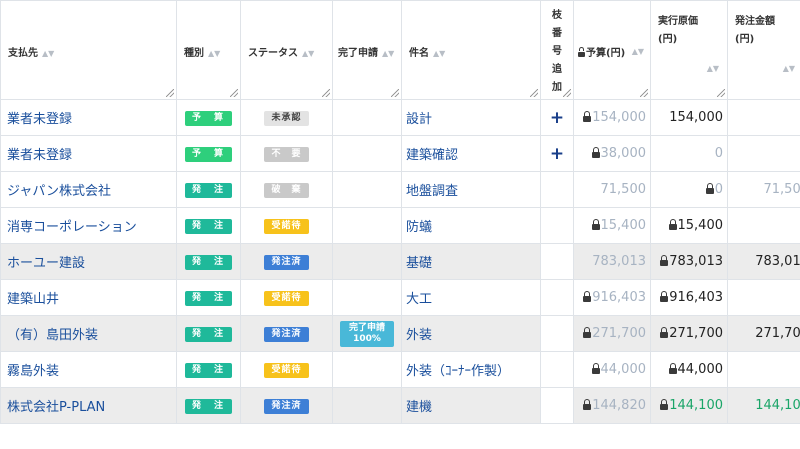 The image size is (800, 449). I want to click on subject-link: 大工, so click(471, 297).